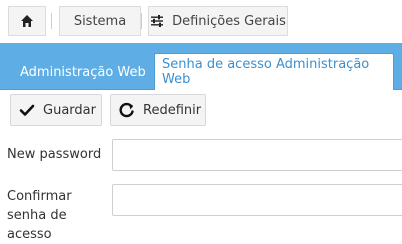 The height and width of the screenshot is (244, 402). I want to click on tab-label: Administração Web, so click(83, 72).